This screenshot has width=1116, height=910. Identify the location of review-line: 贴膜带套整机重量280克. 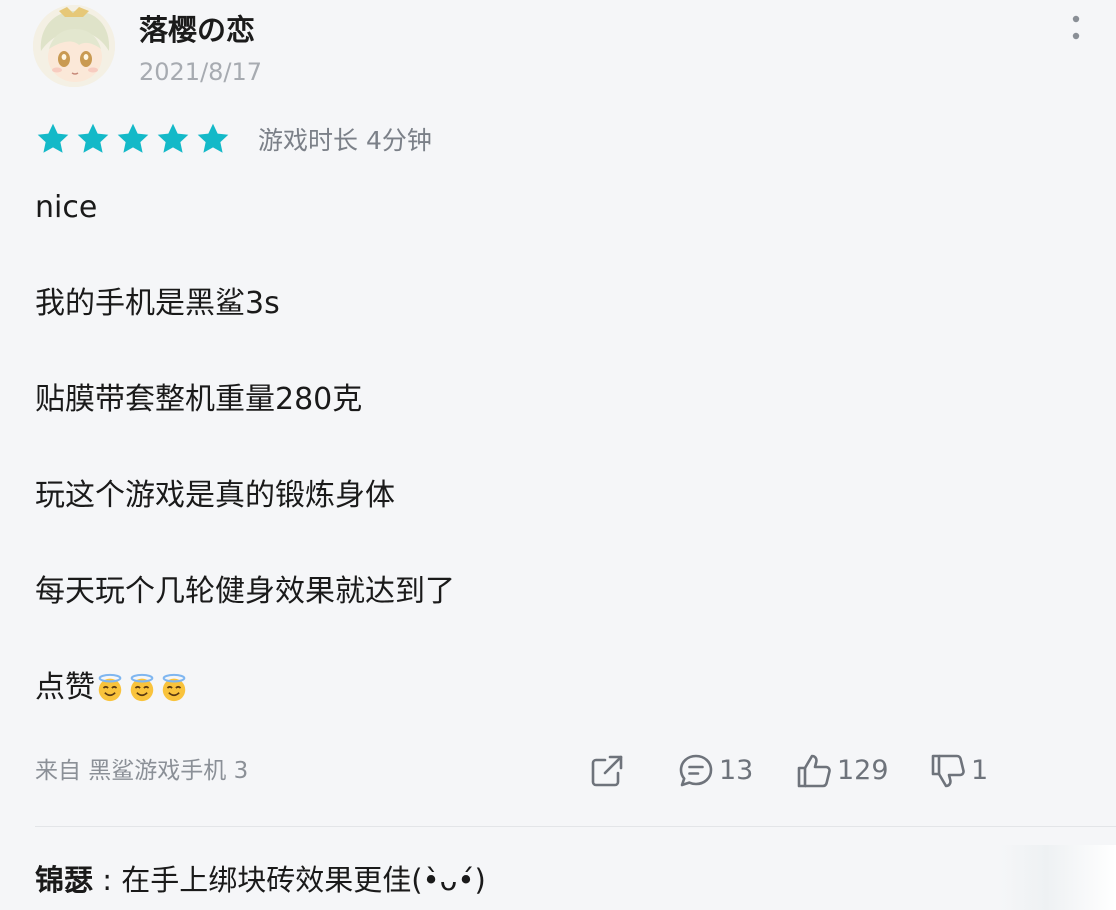
(199, 399).